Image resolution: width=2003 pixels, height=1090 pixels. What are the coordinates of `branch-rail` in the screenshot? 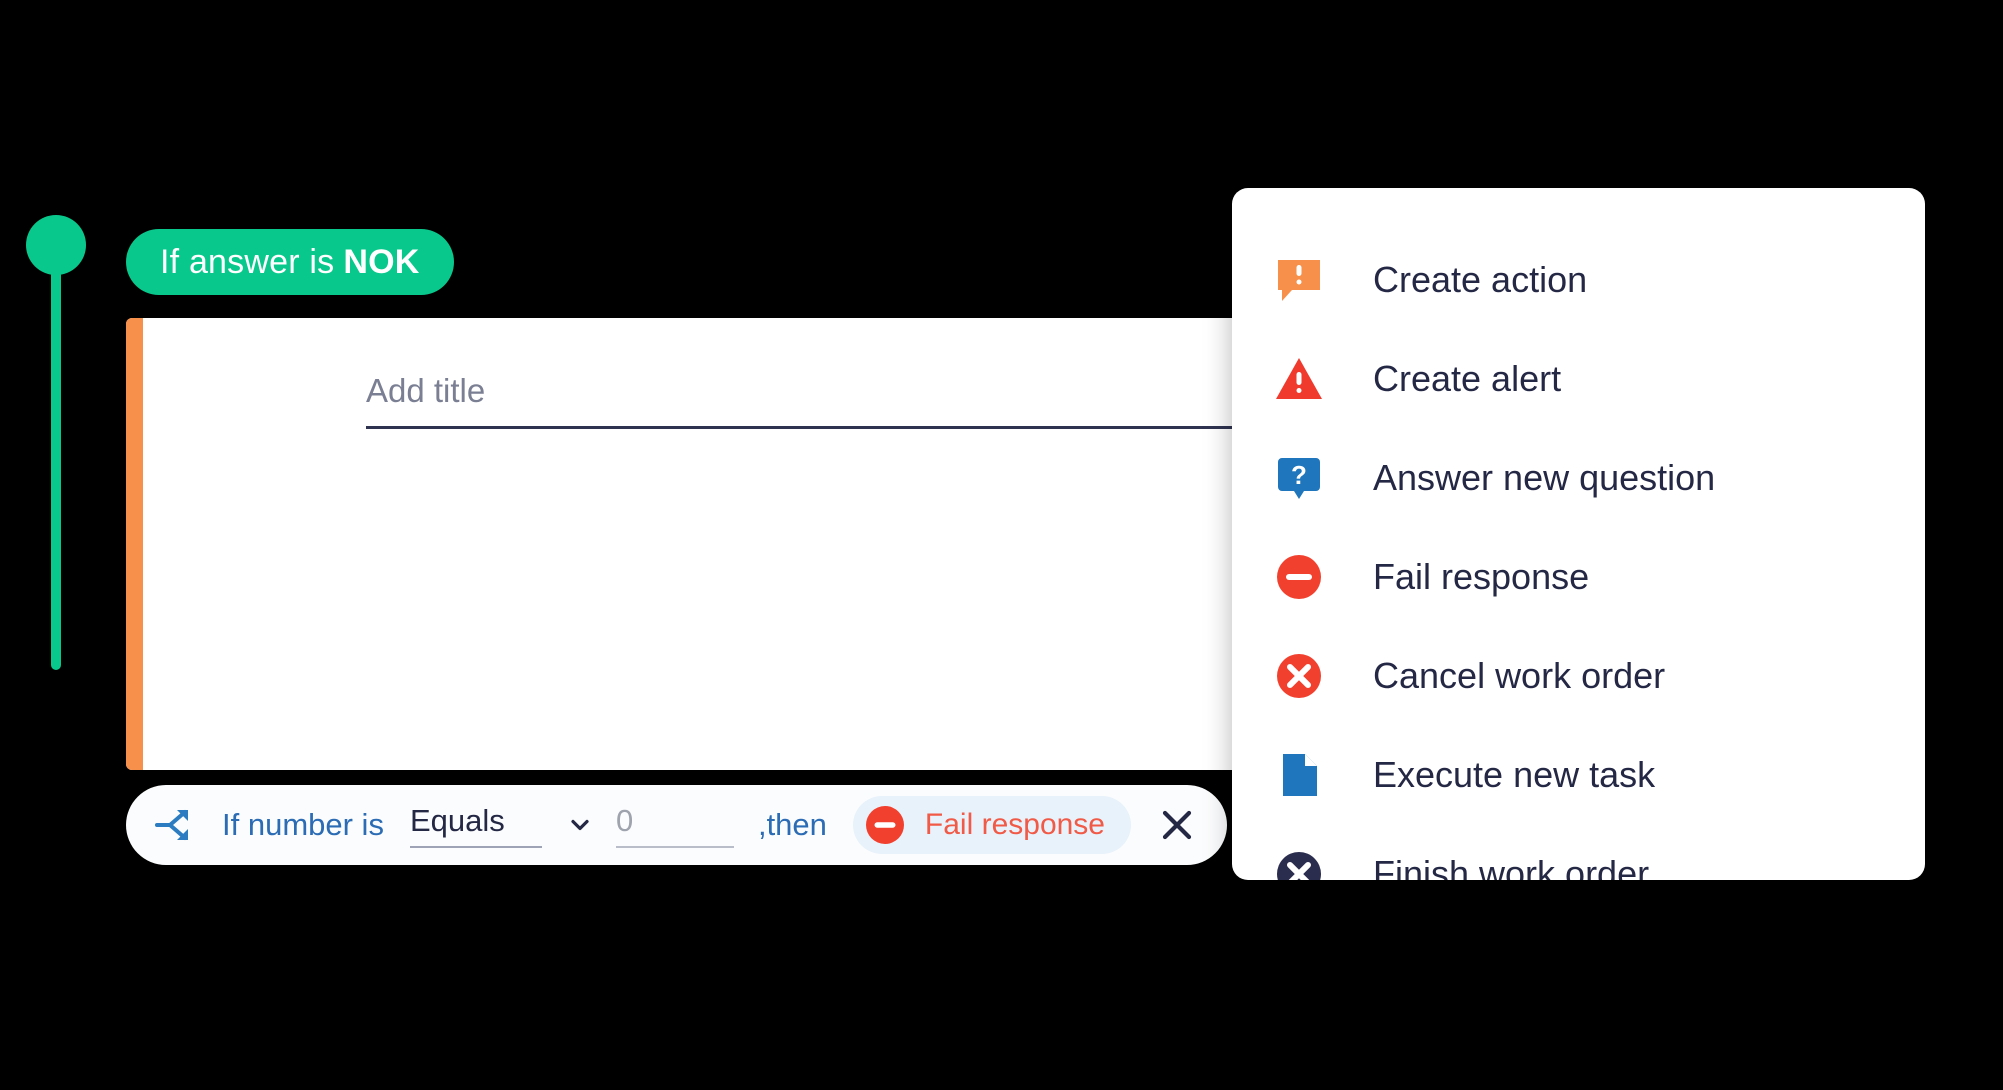 It's located at (56, 445).